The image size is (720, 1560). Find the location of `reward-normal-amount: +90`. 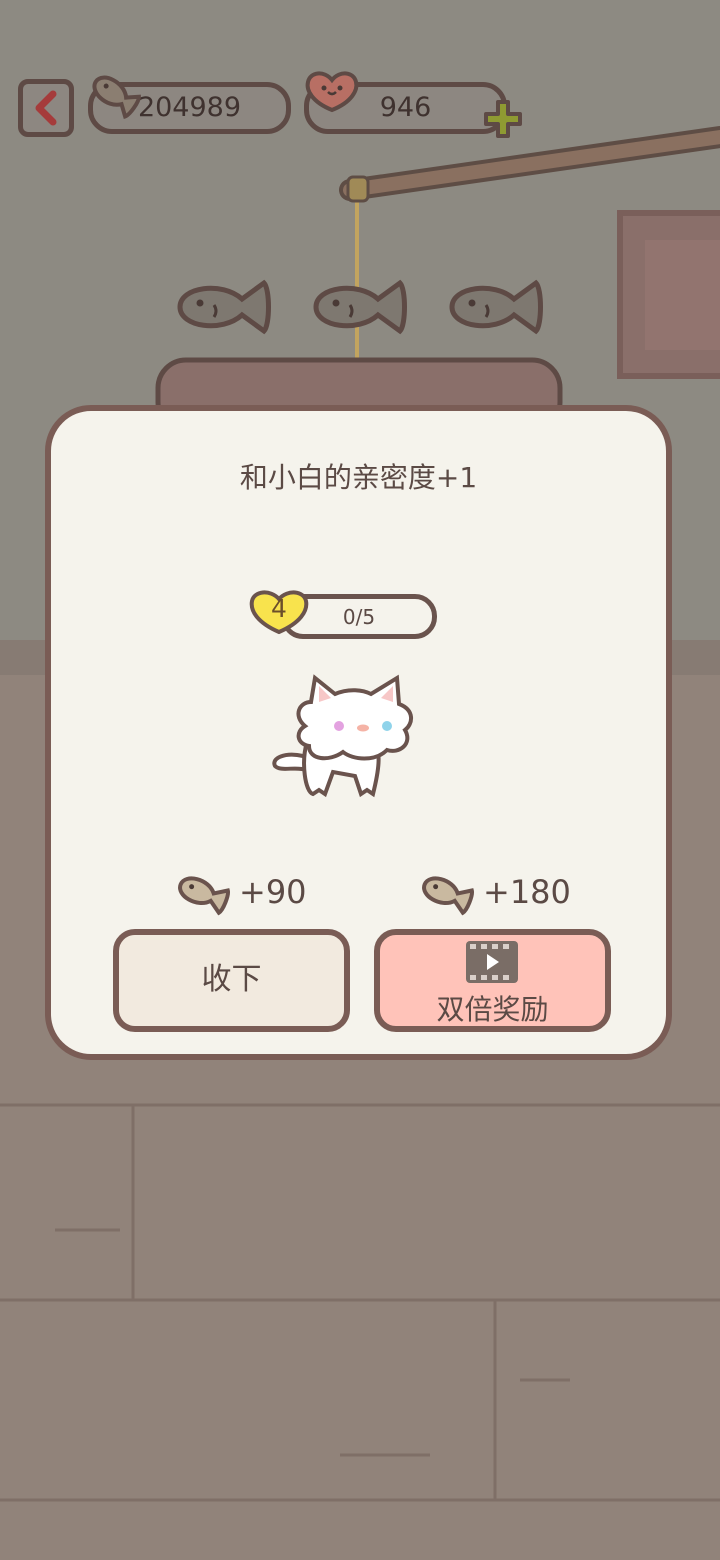

reward-normal-amount: +90 is located at coordinates (273, 892).